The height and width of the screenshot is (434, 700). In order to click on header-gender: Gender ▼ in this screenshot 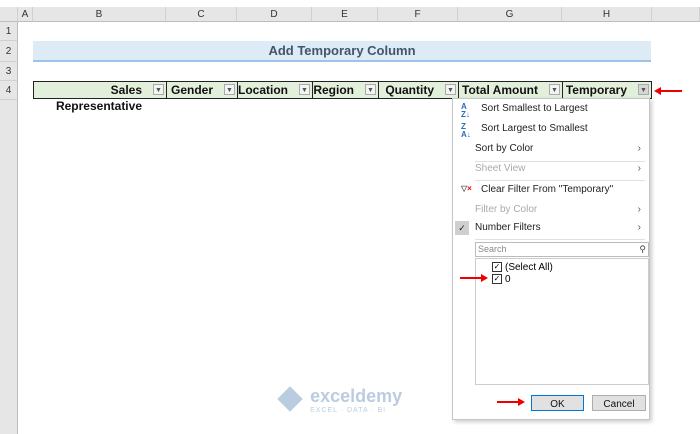, I will do `click(202, 90)`.